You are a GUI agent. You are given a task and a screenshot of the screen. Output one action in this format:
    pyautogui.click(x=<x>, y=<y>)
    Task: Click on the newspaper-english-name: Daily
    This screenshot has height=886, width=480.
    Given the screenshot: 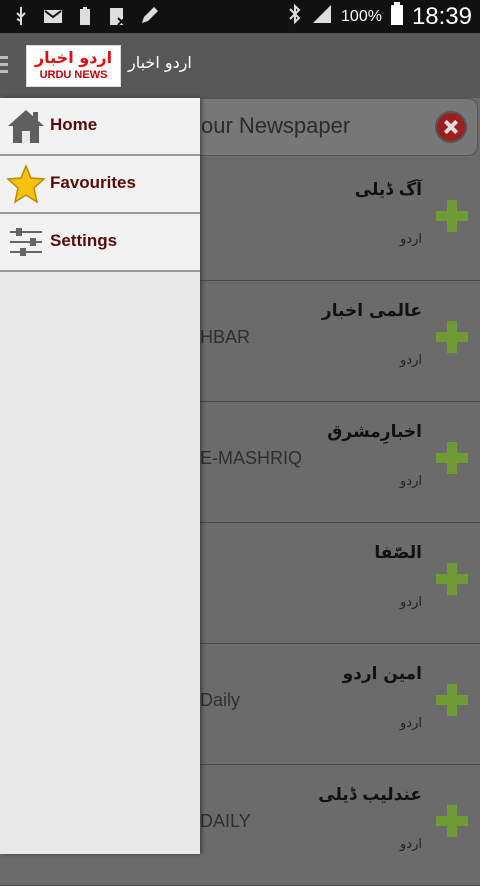 What is the action you would take?
    pyautogui.click(x=220, y=700)
    